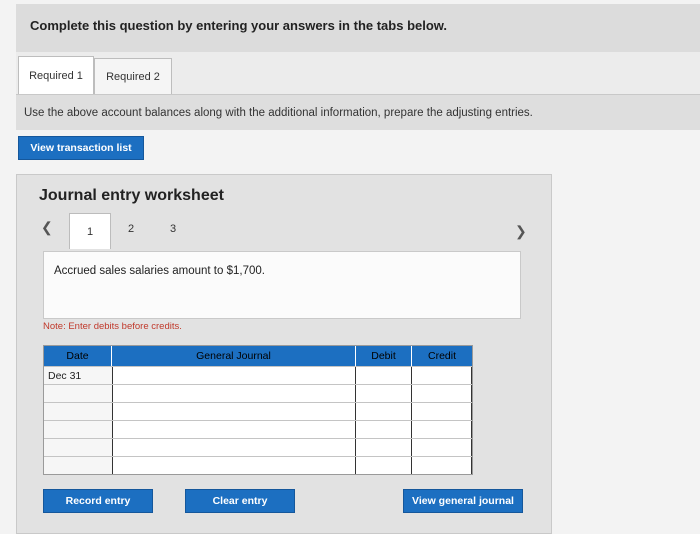  I want to click on chevron-left-icon: ❮, so click(47, 227).